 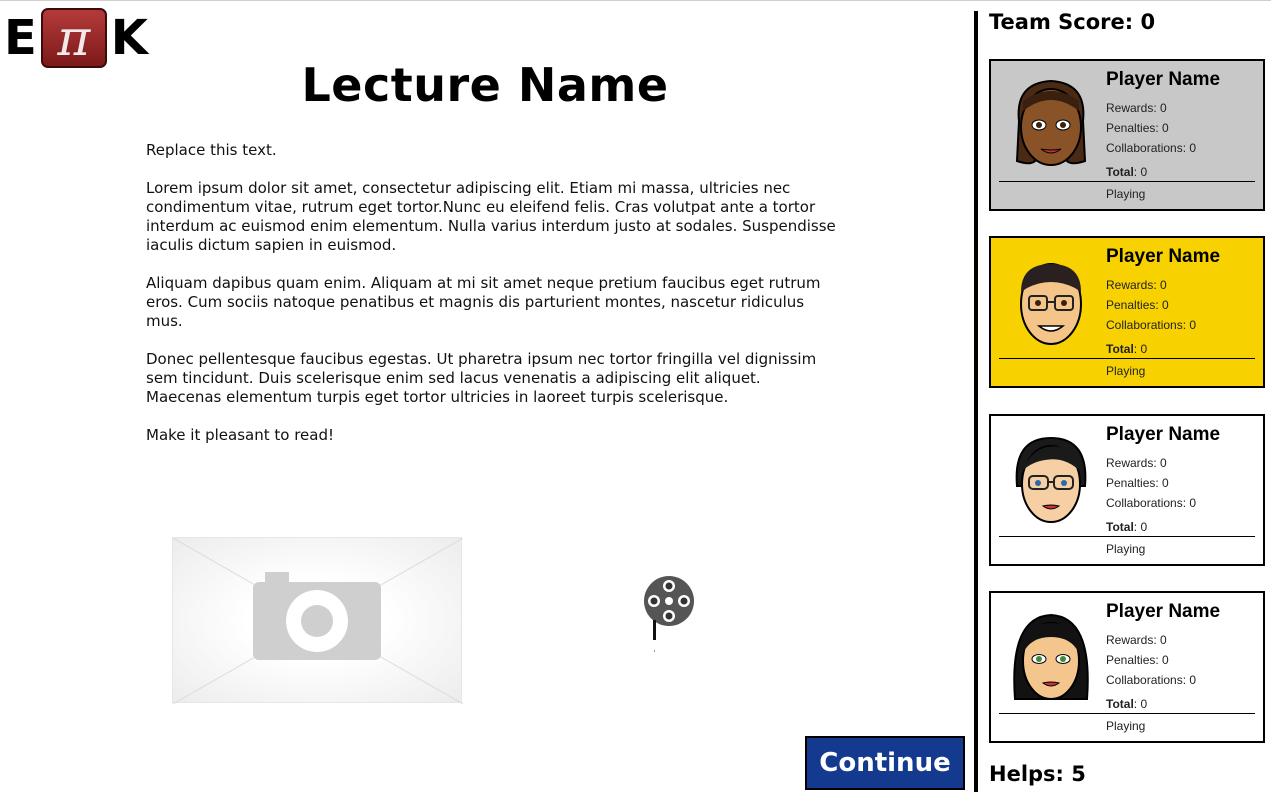 What do you see at coordinates (1051, 304) in the screenshot?
I see `avatar-man-glasses-icon` at bounding box center [1051, 304].